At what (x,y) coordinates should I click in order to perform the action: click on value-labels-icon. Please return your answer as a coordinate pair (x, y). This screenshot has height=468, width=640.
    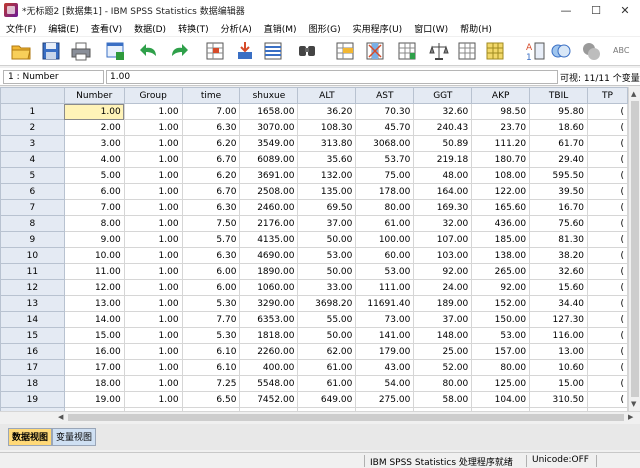
    Looking at the image, I should click on (495, 51).